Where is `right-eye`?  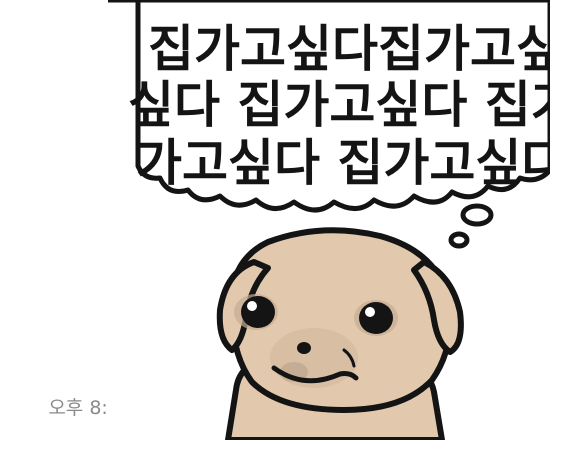 right-eye is located at coordinates (376, 318).